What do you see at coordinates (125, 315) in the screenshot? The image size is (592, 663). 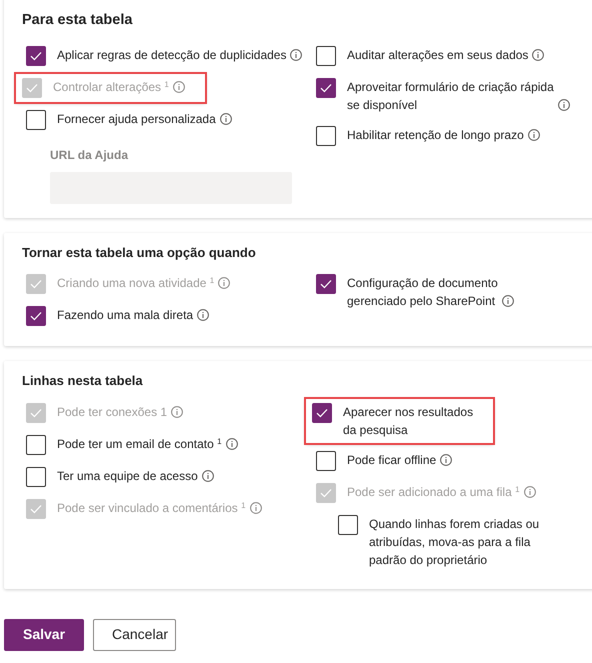 I see `checkbox-label: Fazendo uma mala direta` at bounding box center [125, 315].